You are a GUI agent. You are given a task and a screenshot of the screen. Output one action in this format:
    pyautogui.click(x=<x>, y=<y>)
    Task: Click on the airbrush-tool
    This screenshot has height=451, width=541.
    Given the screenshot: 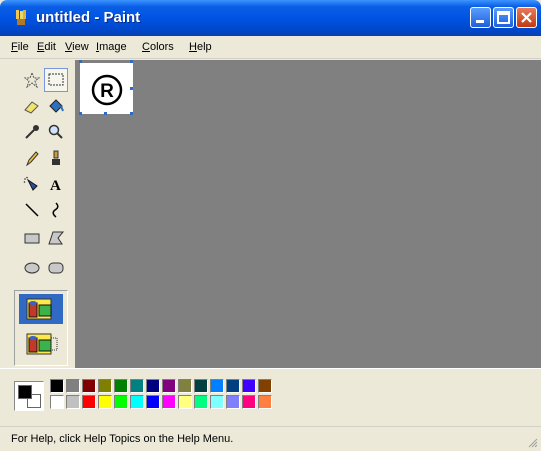 What is the action you would take?
    pyautogui.click(x=32, y=184)
    